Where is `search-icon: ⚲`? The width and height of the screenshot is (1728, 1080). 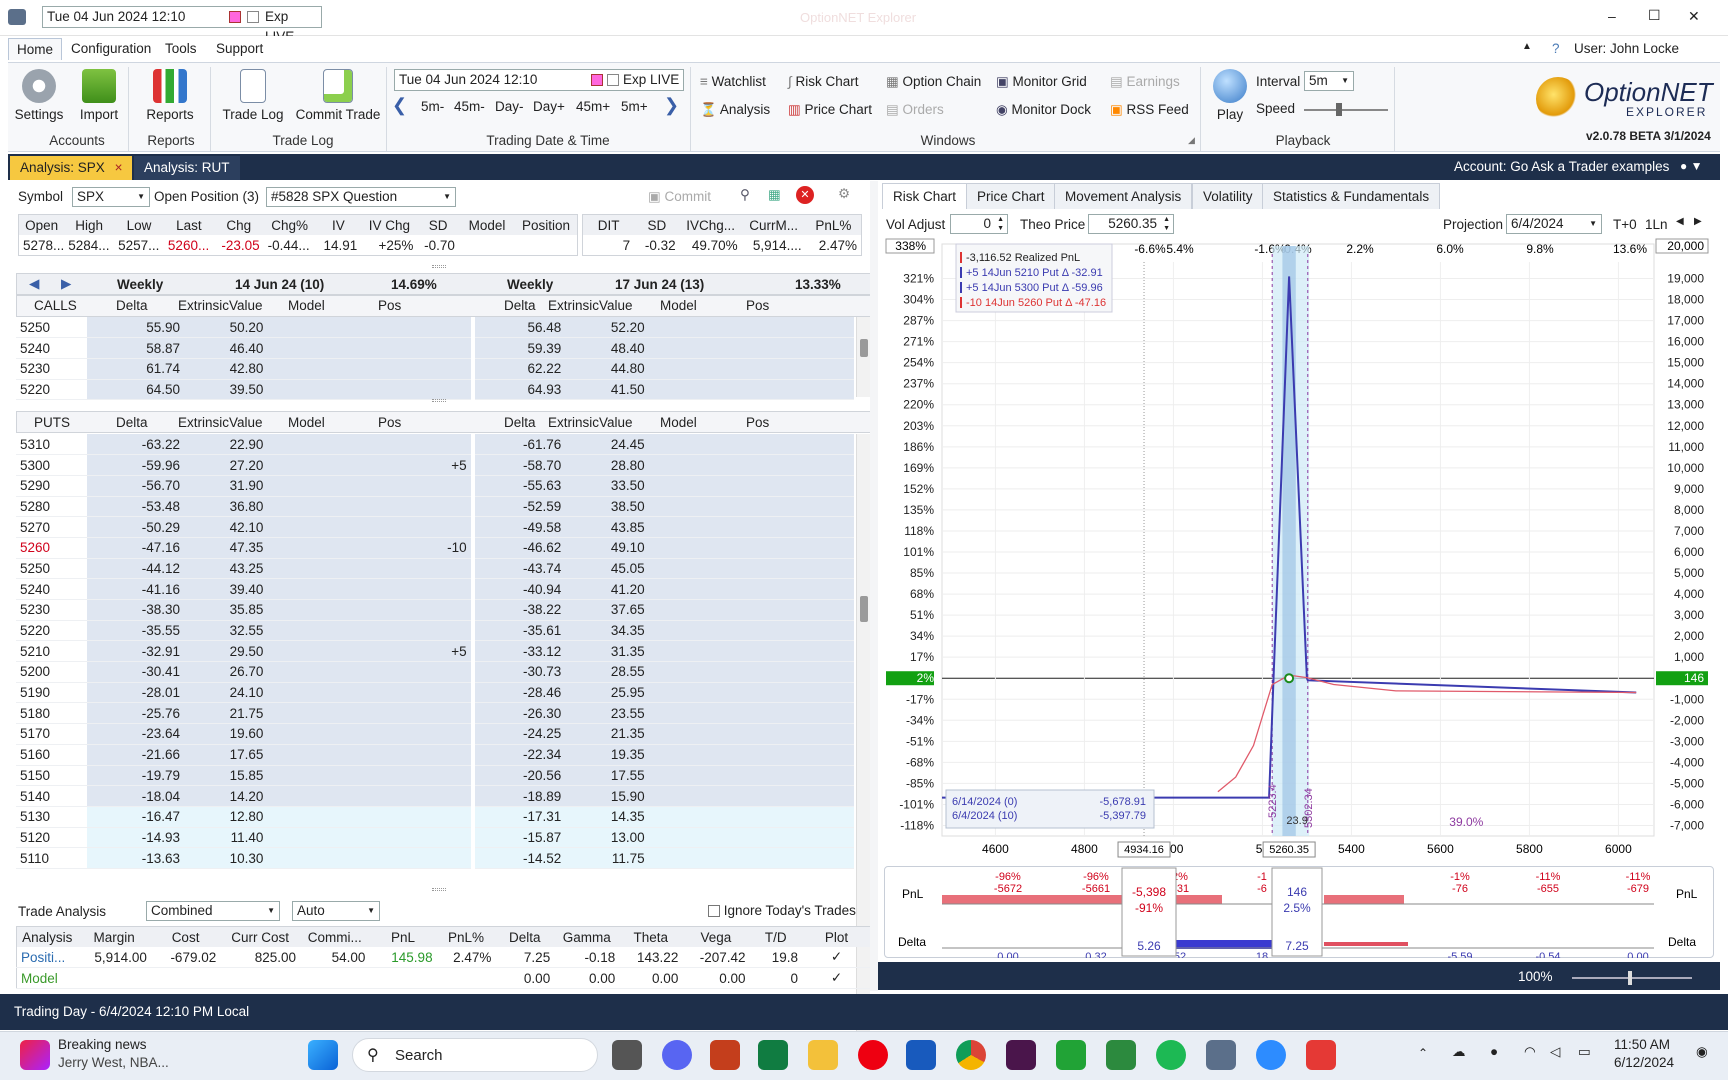
search-icon: ⚲ is located at coordinates (745, 195).